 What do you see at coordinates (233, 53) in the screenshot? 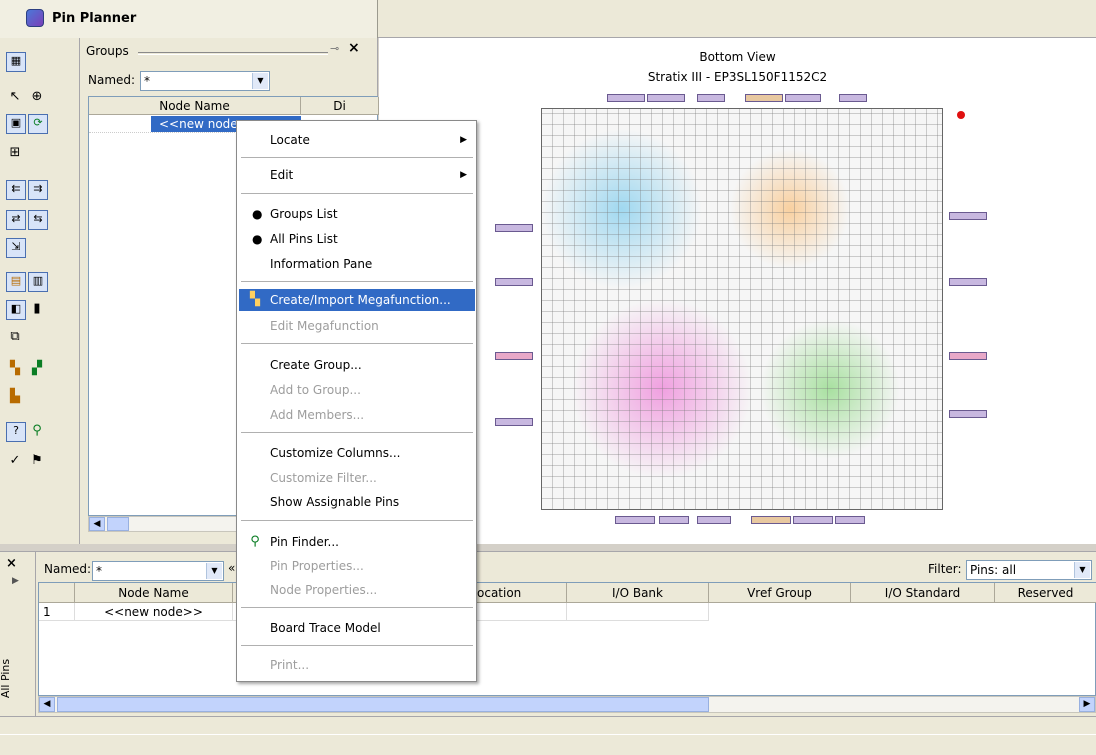
I see `panel-grip` at bounding box center [233, 53].